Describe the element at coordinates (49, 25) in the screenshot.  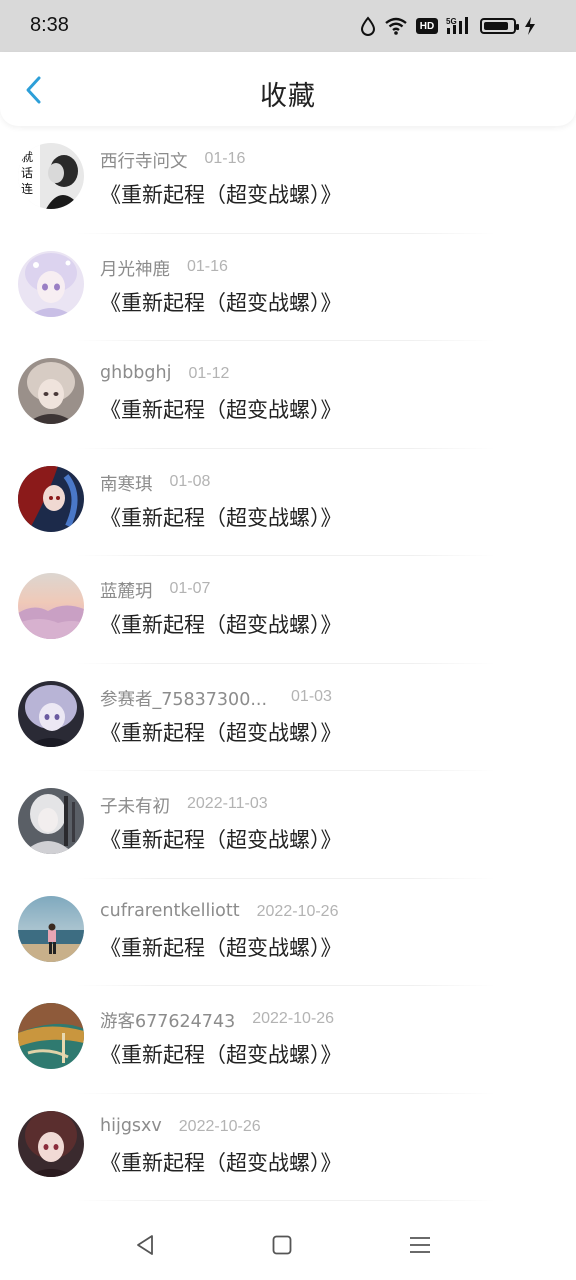
I see `status-time: 8:38` at that location.